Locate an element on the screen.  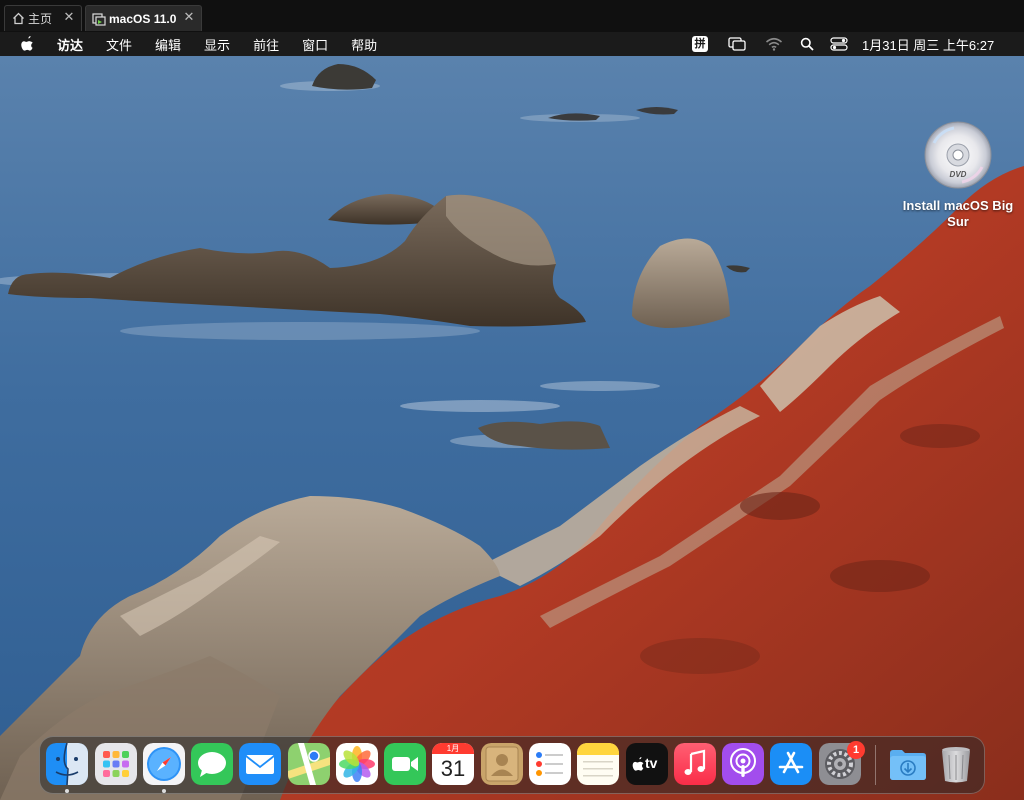
menu-file: 文件 is located at coordinates (119, 44).